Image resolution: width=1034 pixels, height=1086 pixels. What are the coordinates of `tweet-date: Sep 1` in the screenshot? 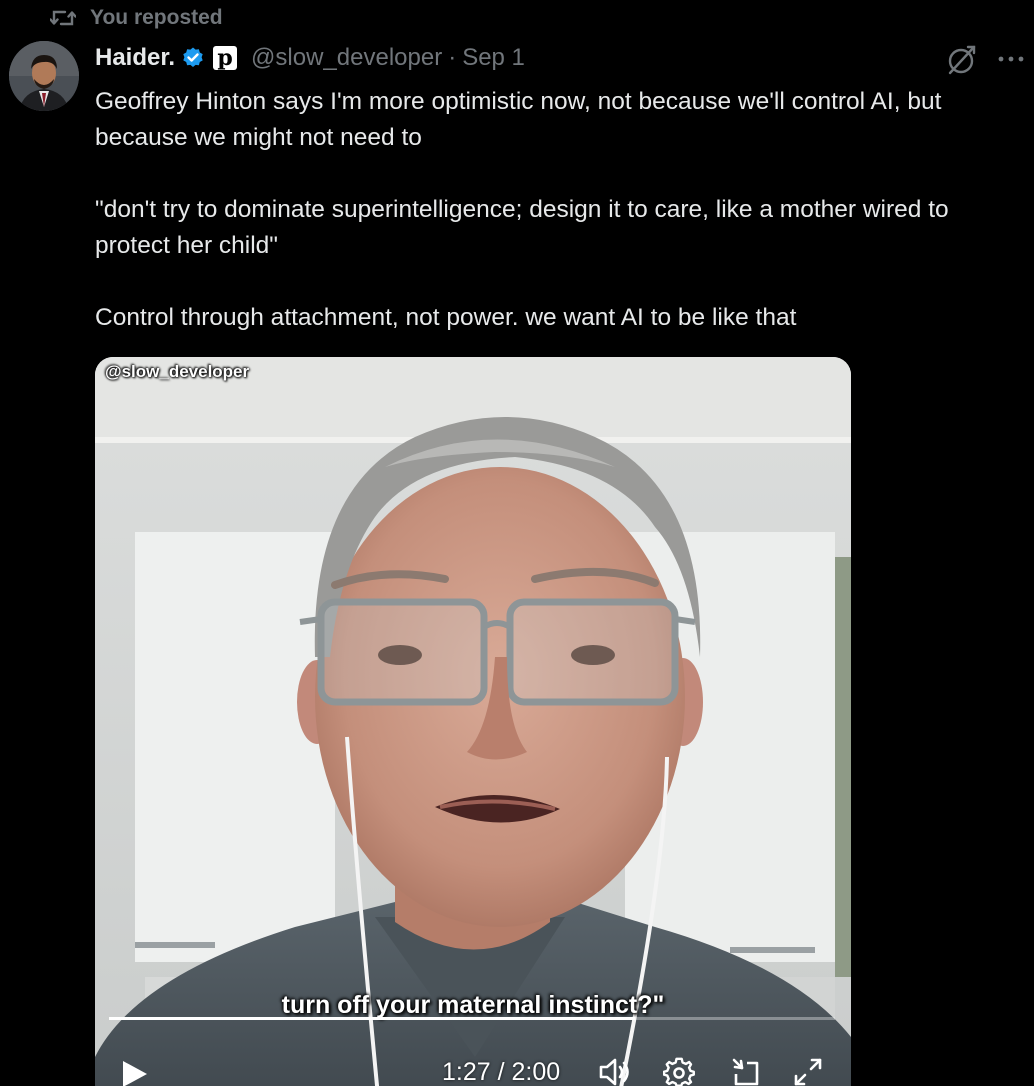 It's located at (493, 58).